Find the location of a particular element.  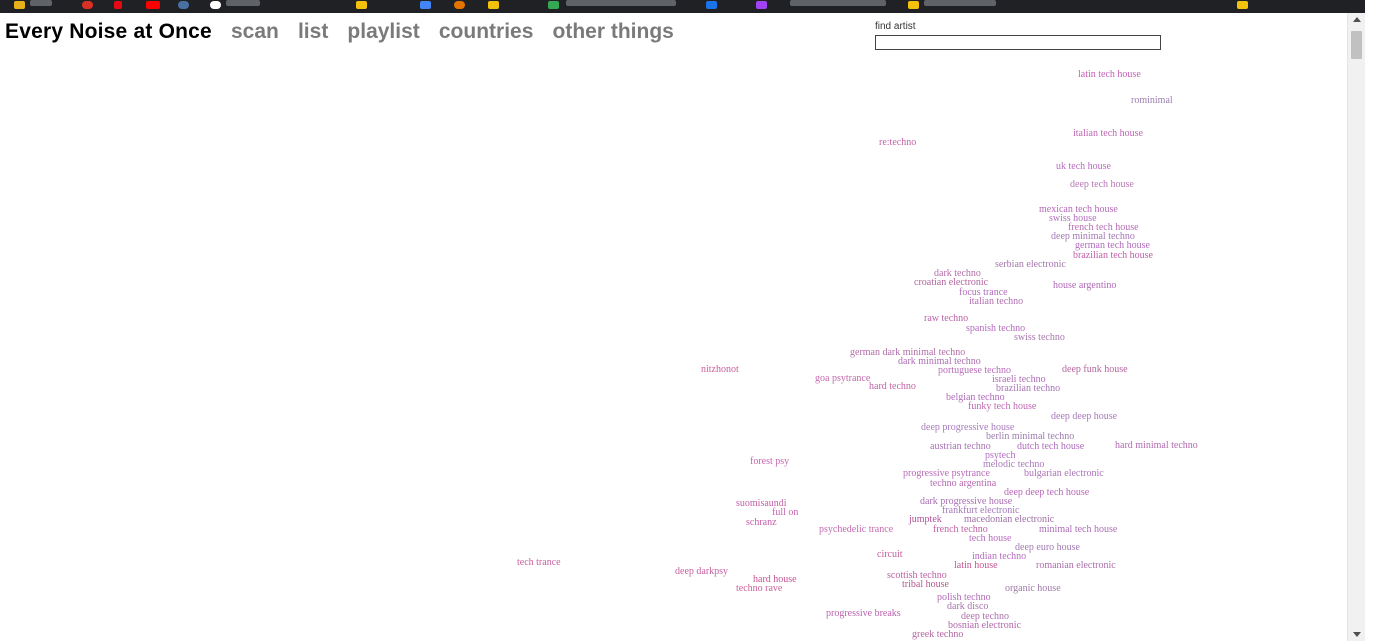

genre-label: deep tech house is located at coordinates (1102, 185).